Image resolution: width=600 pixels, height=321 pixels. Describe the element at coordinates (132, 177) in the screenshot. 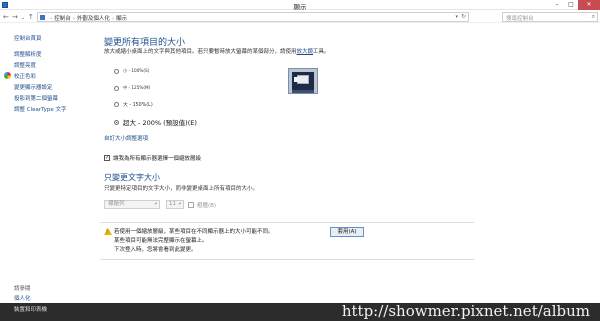

I see `text-size-heading: 只變更文字大小` at that location.